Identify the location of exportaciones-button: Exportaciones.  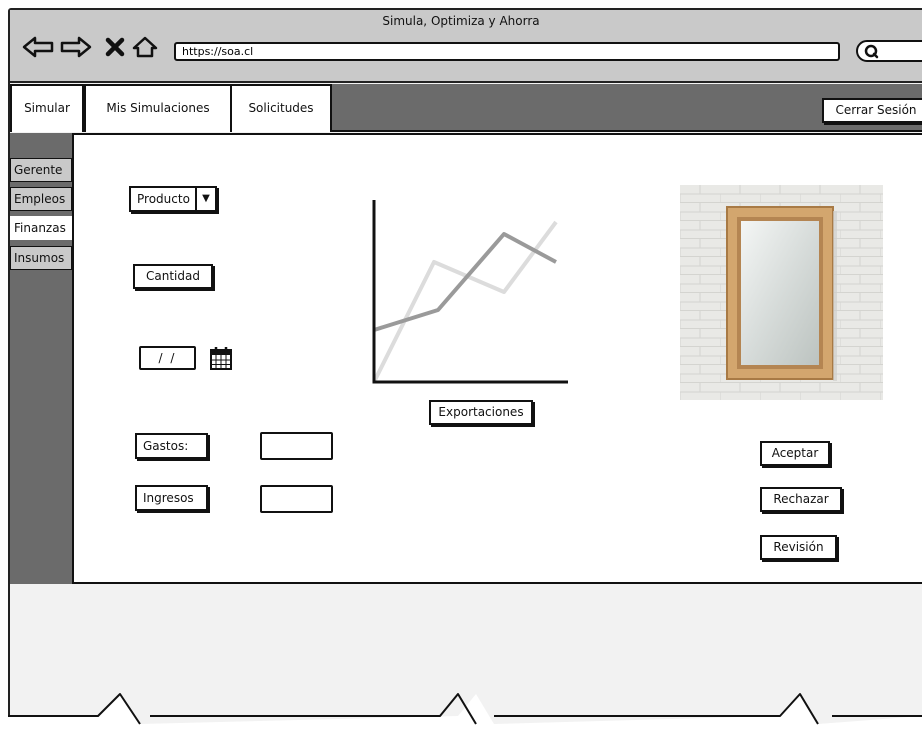
(481, 412).